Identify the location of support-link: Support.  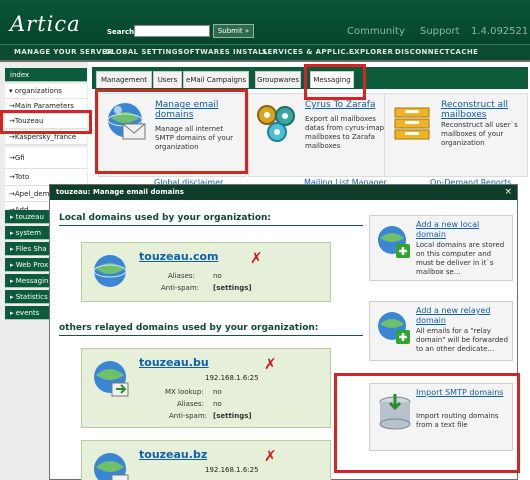
(440, 31).